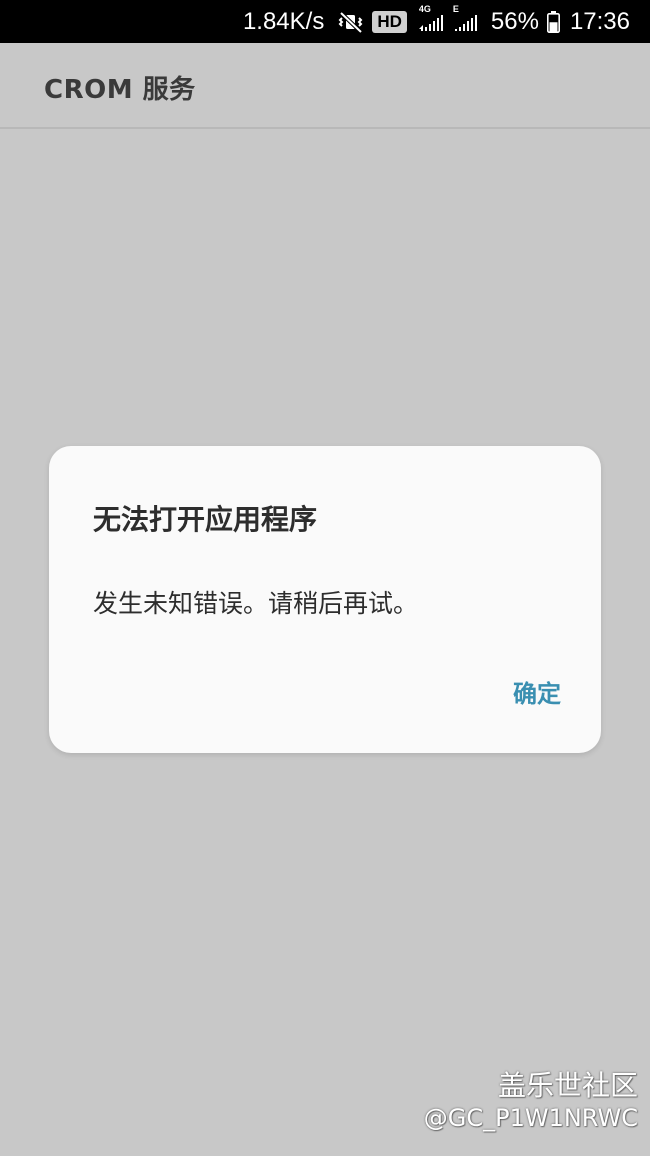  I want to click on confirm-button: 确定, so click(537, 691).